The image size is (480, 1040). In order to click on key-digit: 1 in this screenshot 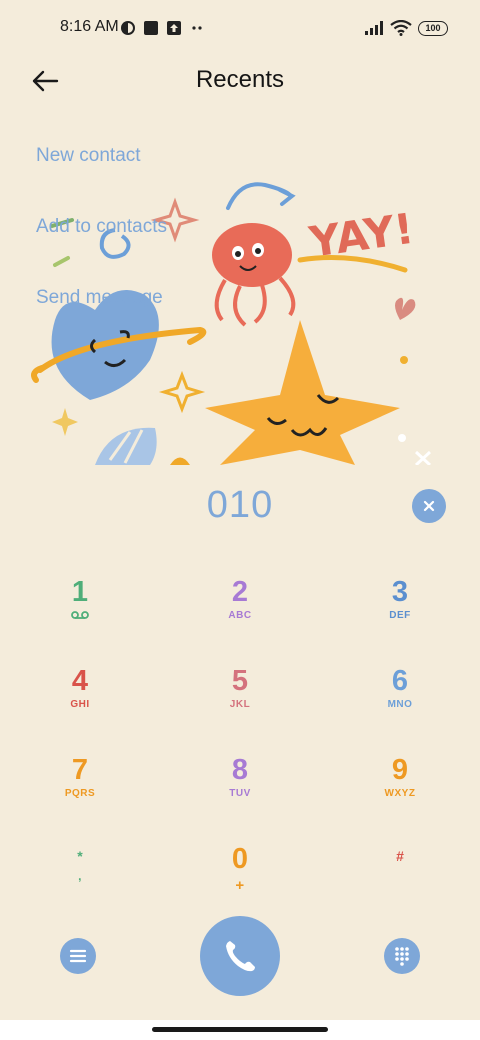, I will do `click(80, 592)`.